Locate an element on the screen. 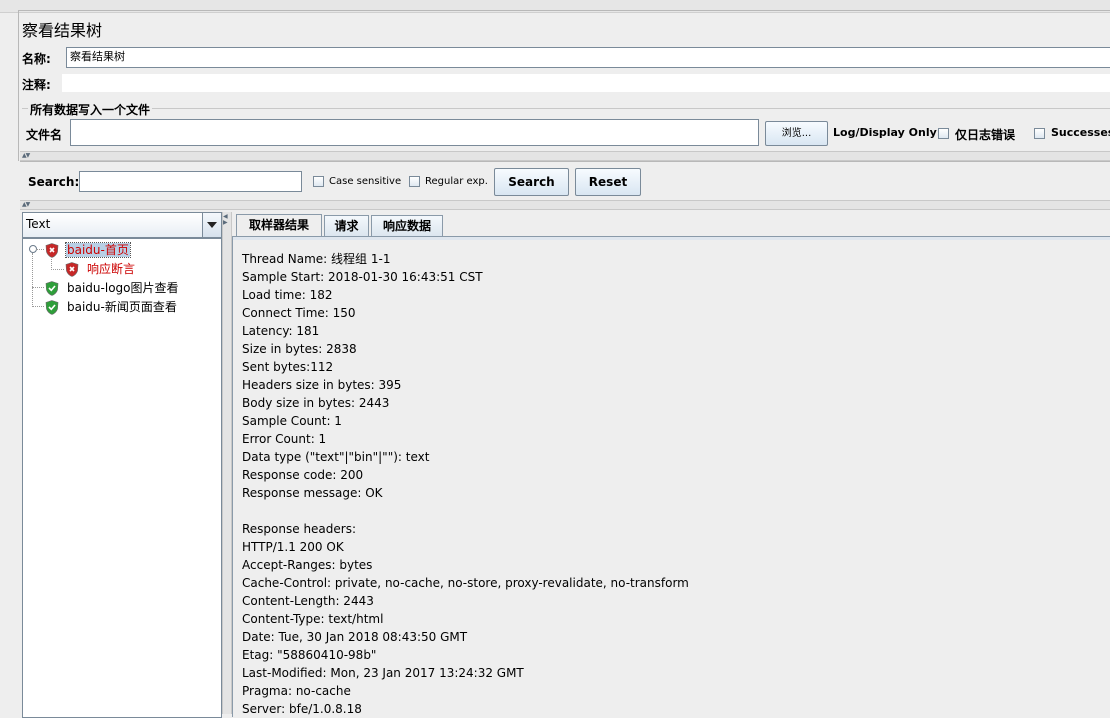 This screenshot has height=718, width=1110. search-button: Search is located at coordinates (531, 182).